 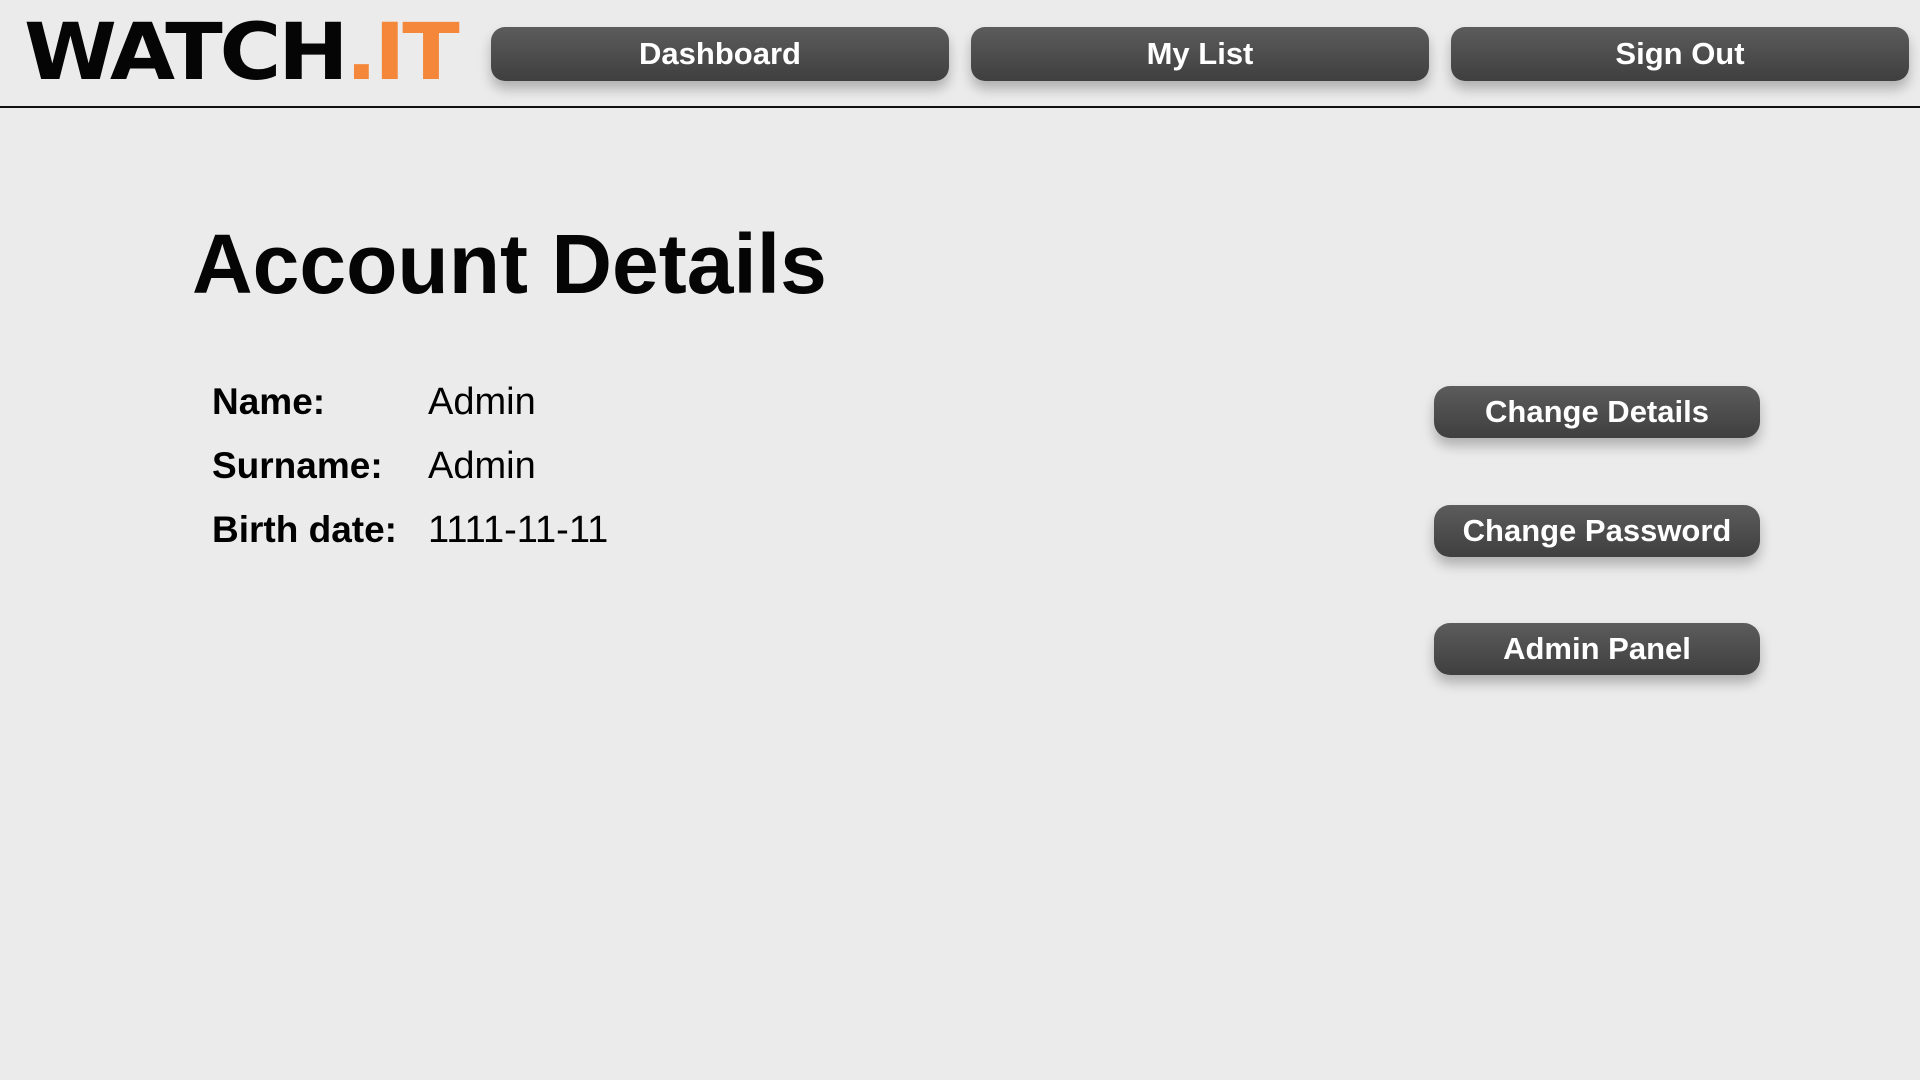 What do you see at coordinates (960, 54) in the screenshot?
I see `top-header: WATCH .IT Dashboard My List Sign Out` at bounding box center [960, 54].